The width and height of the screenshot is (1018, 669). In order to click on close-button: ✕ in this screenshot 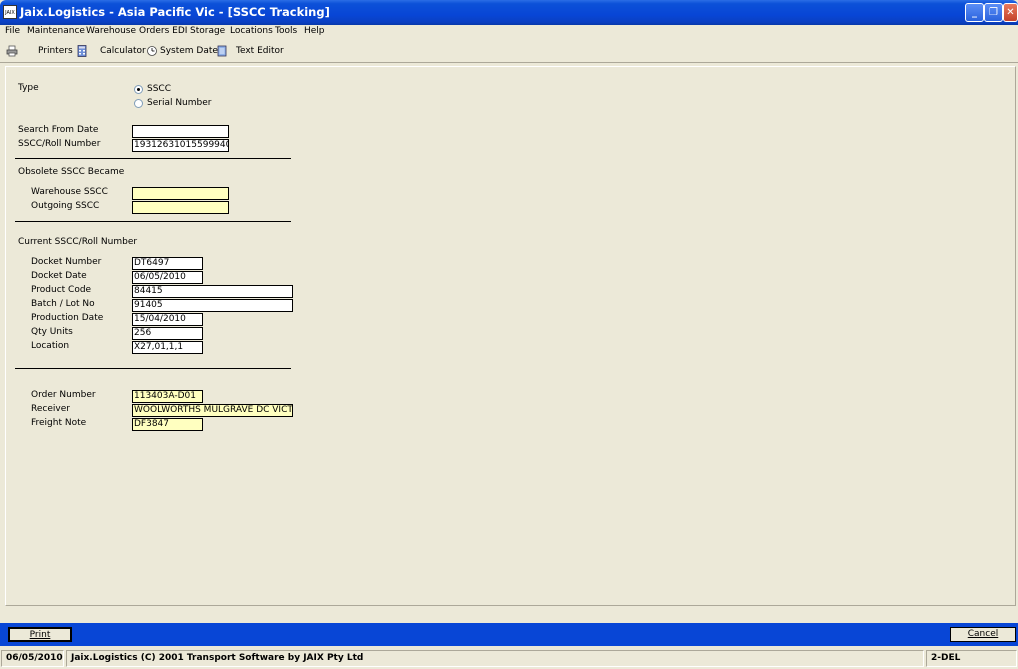, I will do `click(1010, 12)`.